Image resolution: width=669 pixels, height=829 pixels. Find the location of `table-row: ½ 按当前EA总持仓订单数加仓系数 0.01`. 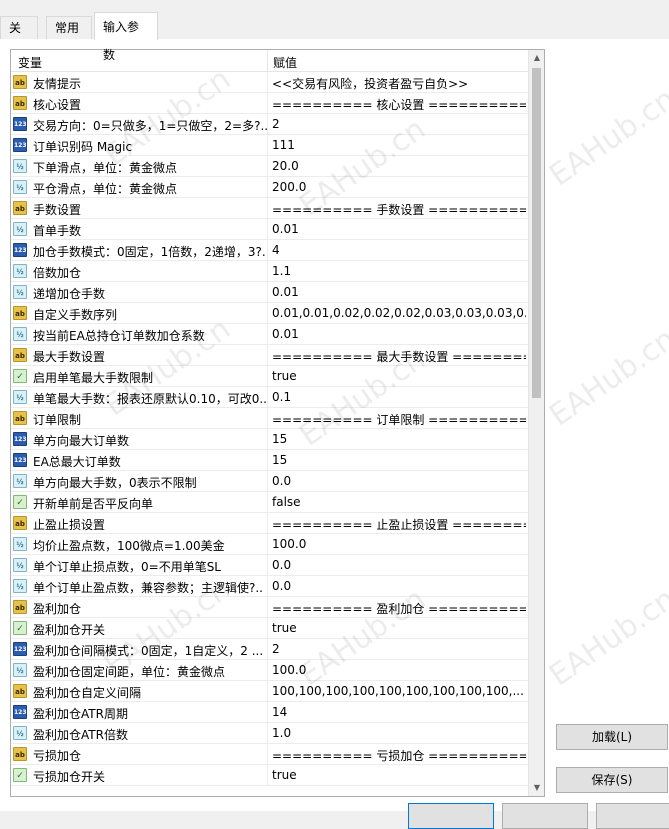

table-row: ½ 按当前EA总持仓订单数加仓系数 0.01 is located at coordinates (269, 334).